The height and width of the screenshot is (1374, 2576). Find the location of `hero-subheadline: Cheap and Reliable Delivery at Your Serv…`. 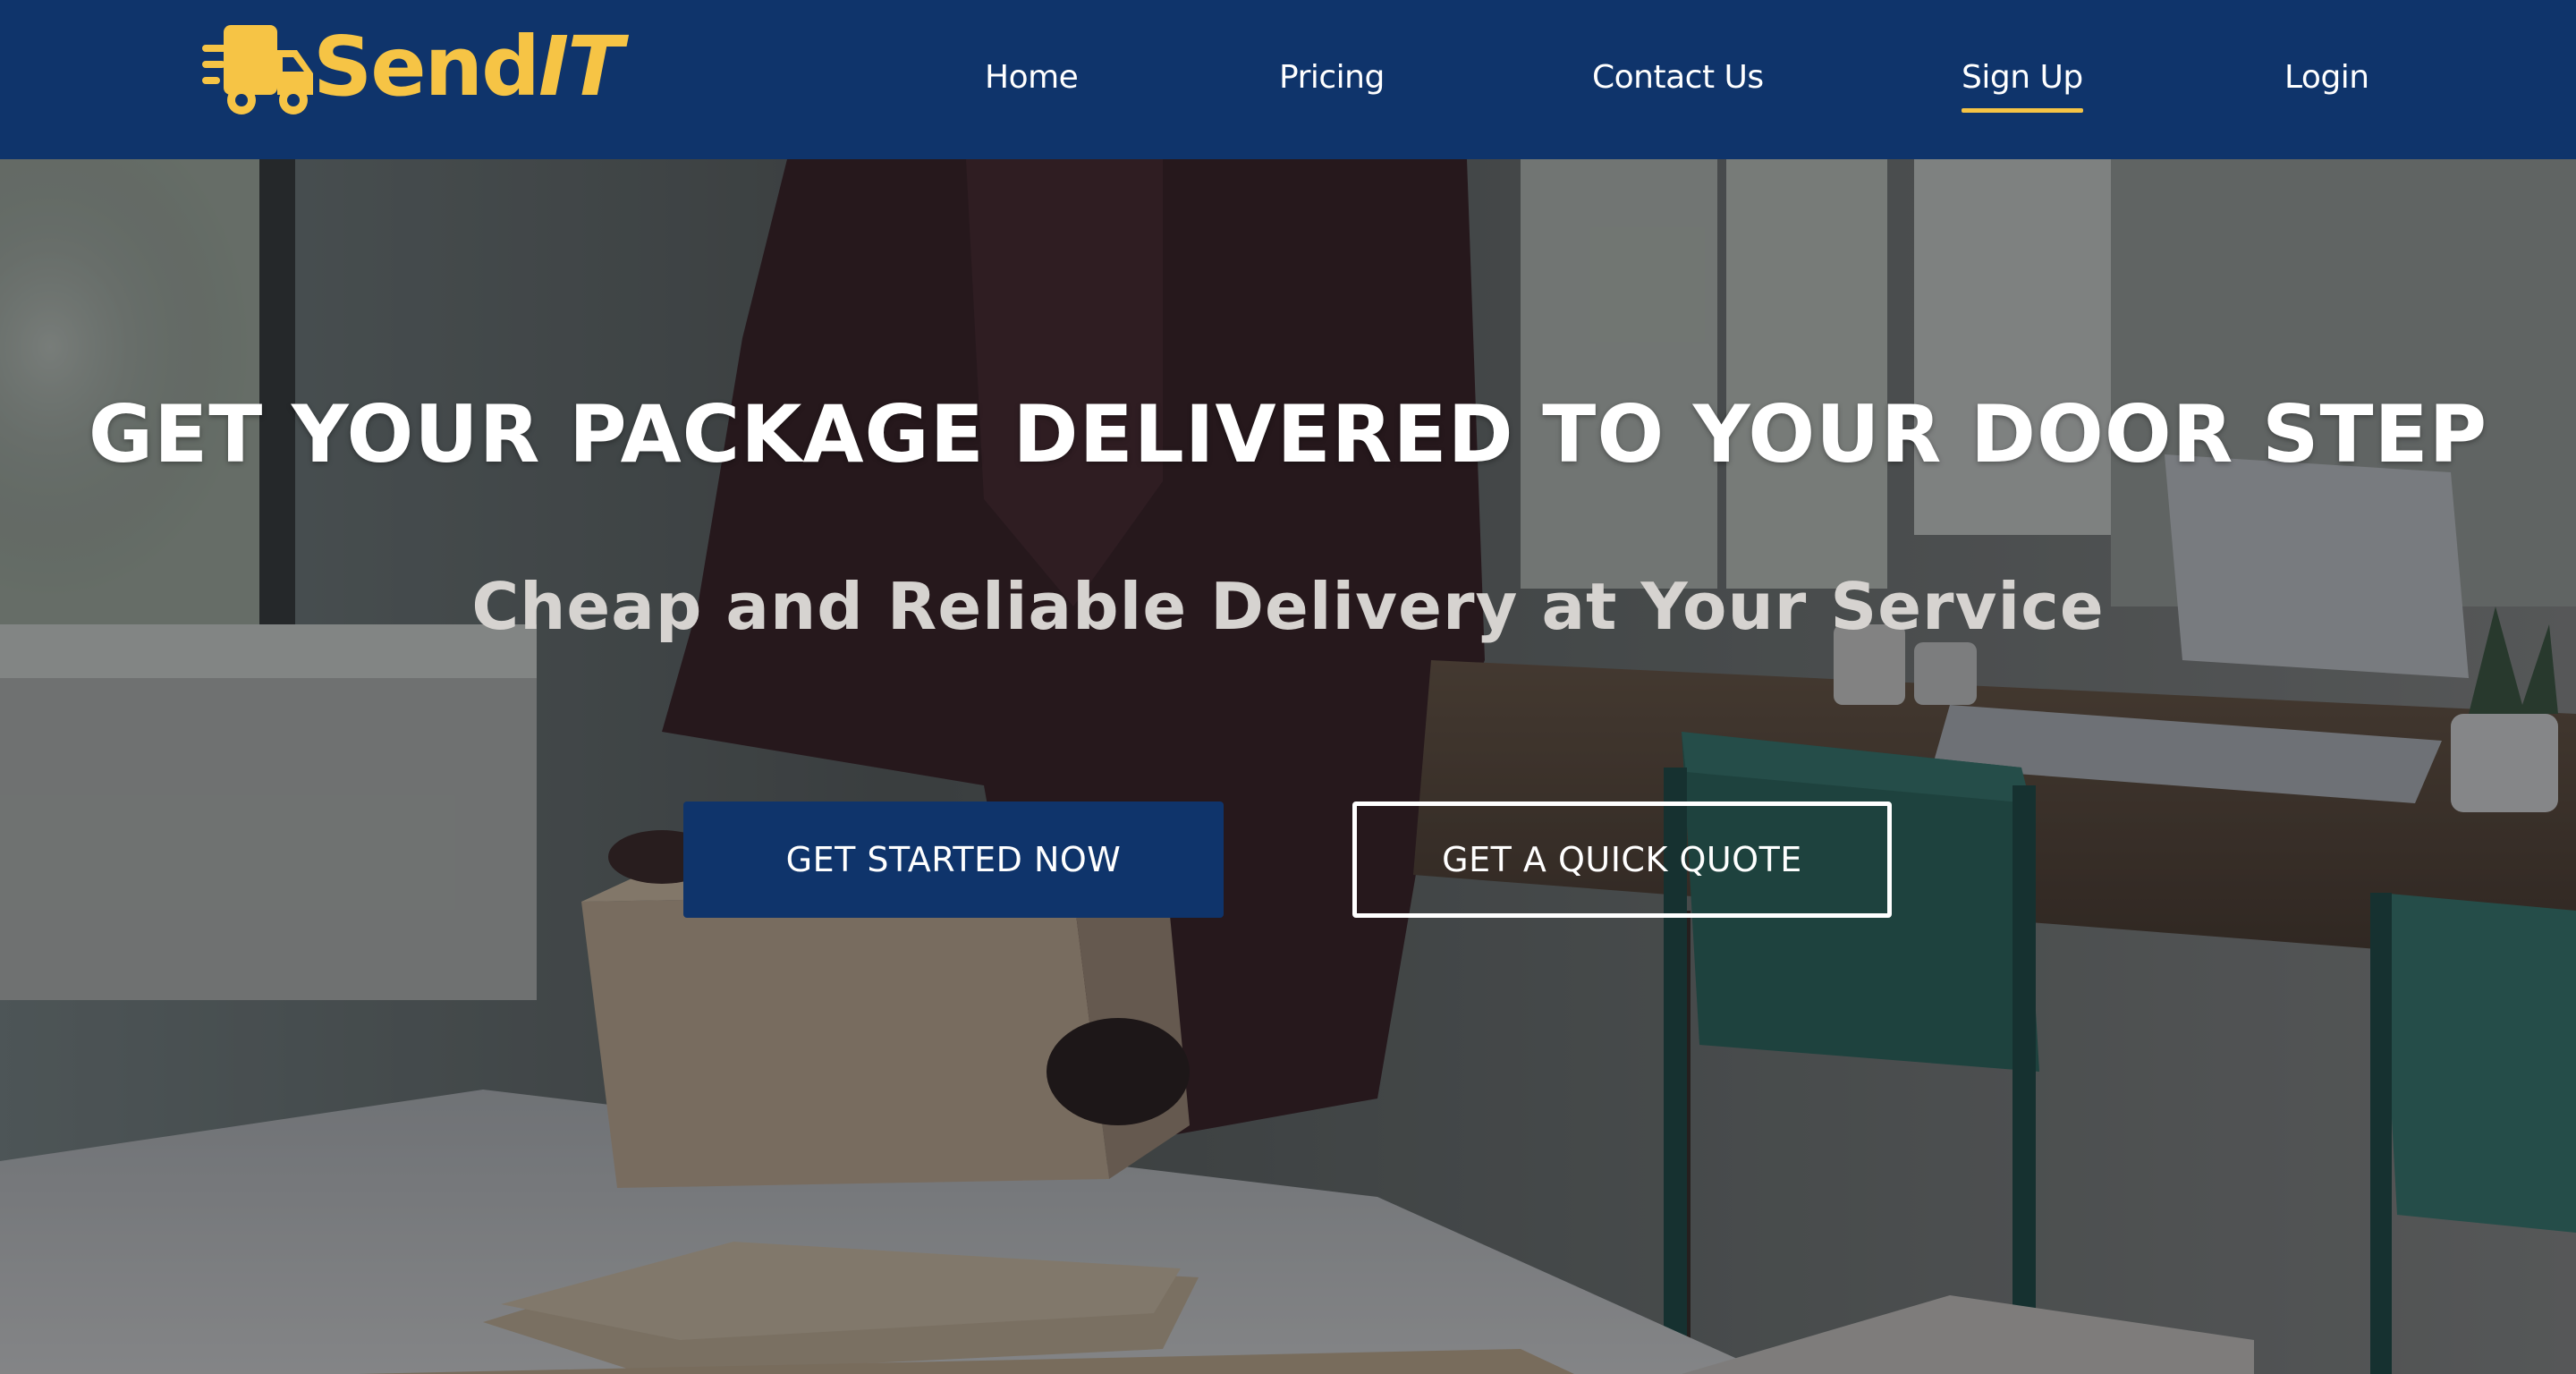

hero-subheadline: Cheap and Reliable Delivery at Your Serv… is located at coordinates (1288, 606).